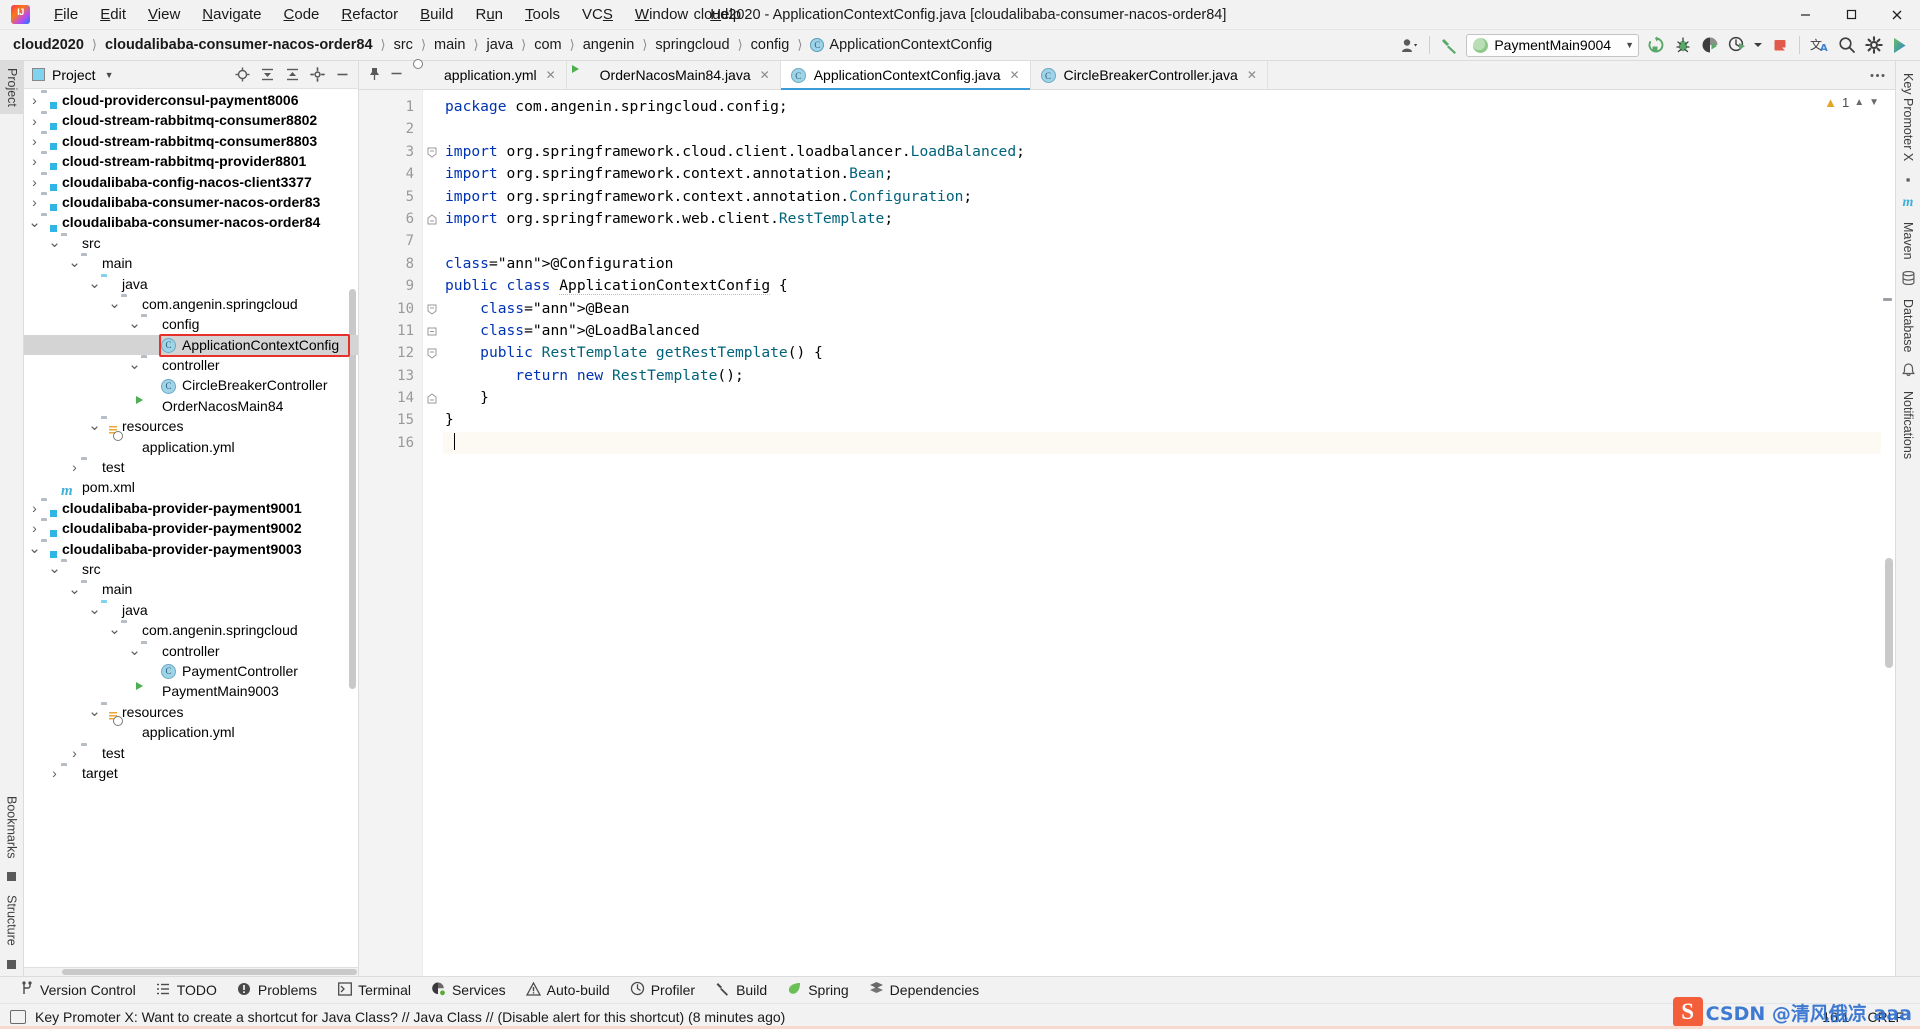  Describe the element at coordinates (1835, 1017) in the screenshot. I see `caret-position: 16:1` at that location.